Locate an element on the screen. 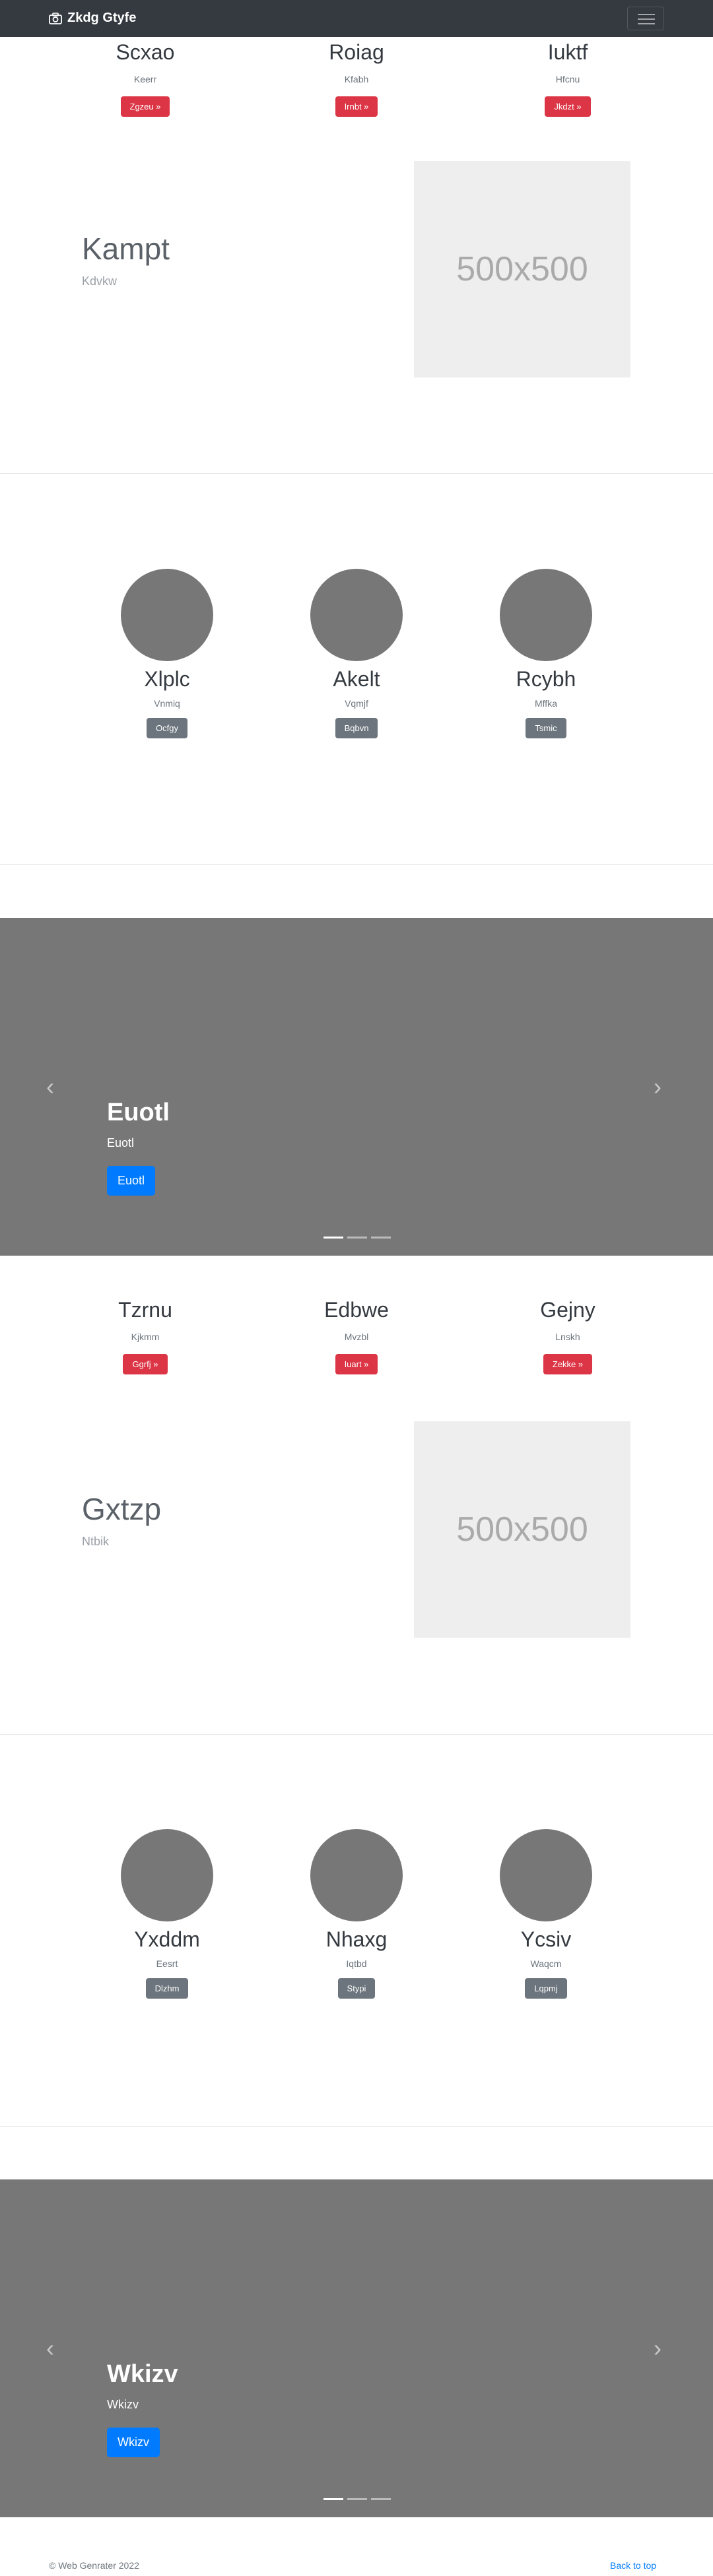 Image resolution: width=713 pixels, height=2576 pixels. person-text: Iqtbd is located at coordinates (356, 1963).